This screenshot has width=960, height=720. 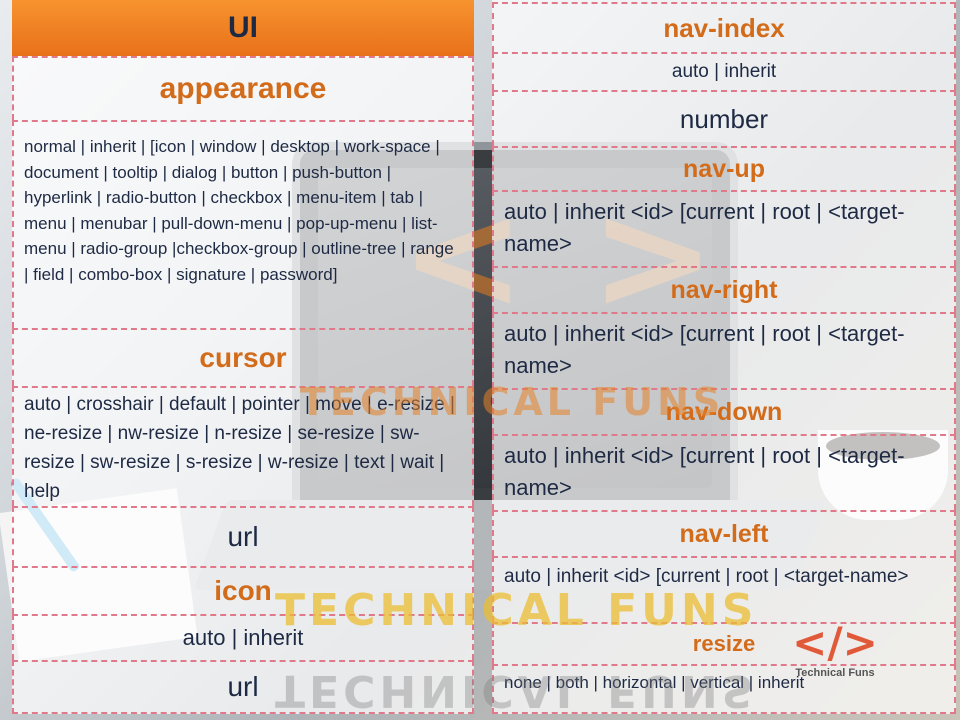 I want to click on nav-up-title: nav-up, so click(x=724, y=168).